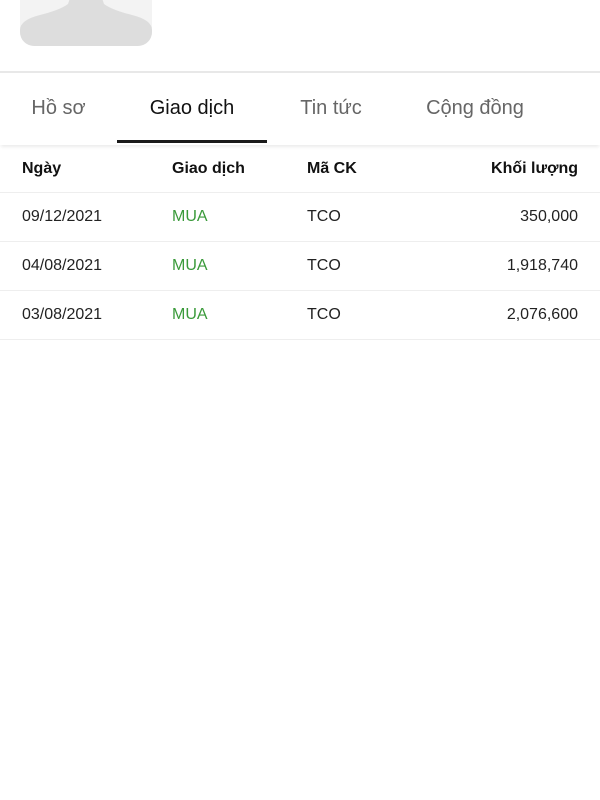 This screenshot has height=800, width=600. I want to click on tab-label: Giao dịch, so click(192, 107).